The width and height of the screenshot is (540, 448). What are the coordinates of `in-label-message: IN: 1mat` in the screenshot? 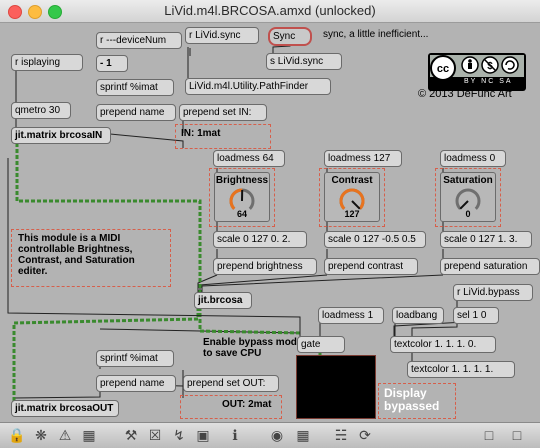 It's located at (200, 133).